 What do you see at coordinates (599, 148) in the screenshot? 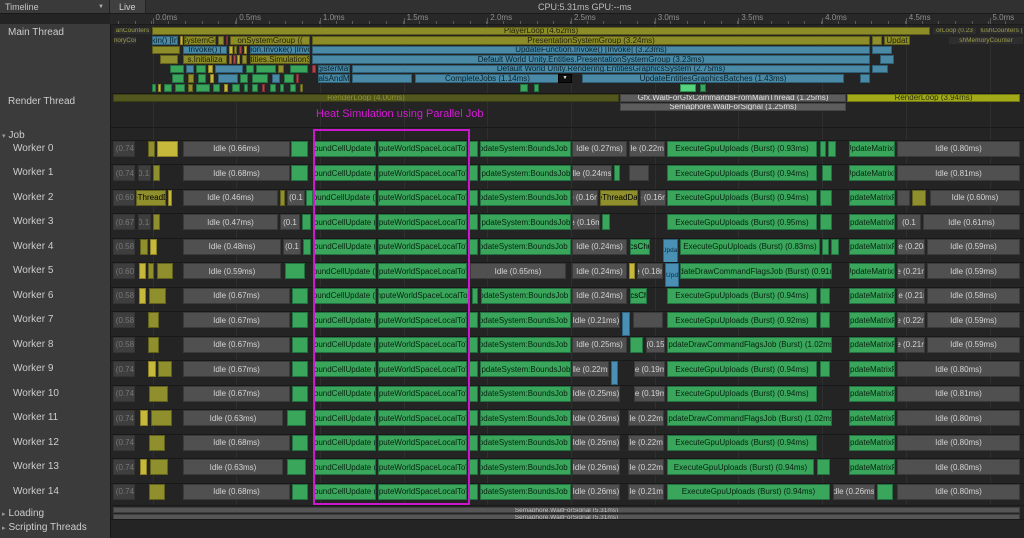
I see `sample-bar-idle-0-27ms: Idle (0.27ms)` at bounding box center [599, 148].